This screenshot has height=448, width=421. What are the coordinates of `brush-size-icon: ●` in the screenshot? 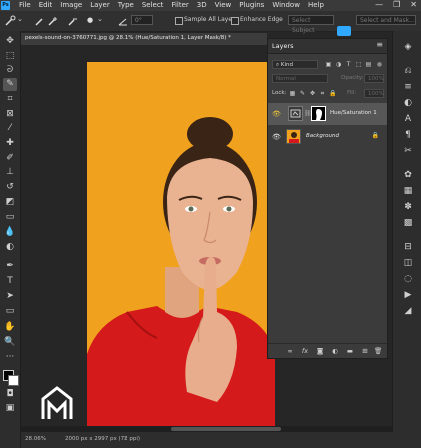 It's located at (90, 20).